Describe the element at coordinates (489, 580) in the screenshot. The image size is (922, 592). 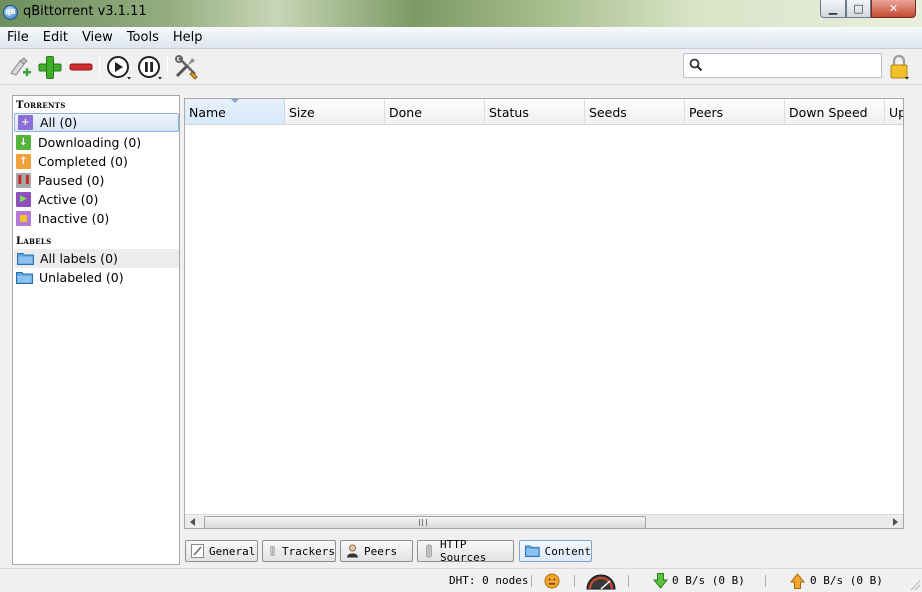
I see `dht-status: DHT: 0 nodes` at that location.